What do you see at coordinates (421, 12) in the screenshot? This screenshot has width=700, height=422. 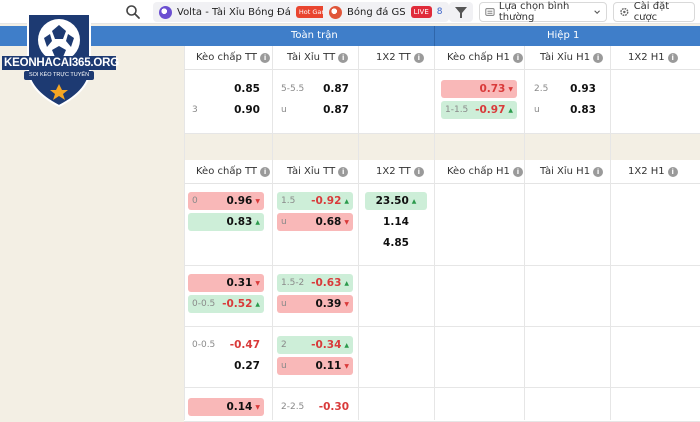 I see `live-badge: LIVE` at bounding box center [421, 12].